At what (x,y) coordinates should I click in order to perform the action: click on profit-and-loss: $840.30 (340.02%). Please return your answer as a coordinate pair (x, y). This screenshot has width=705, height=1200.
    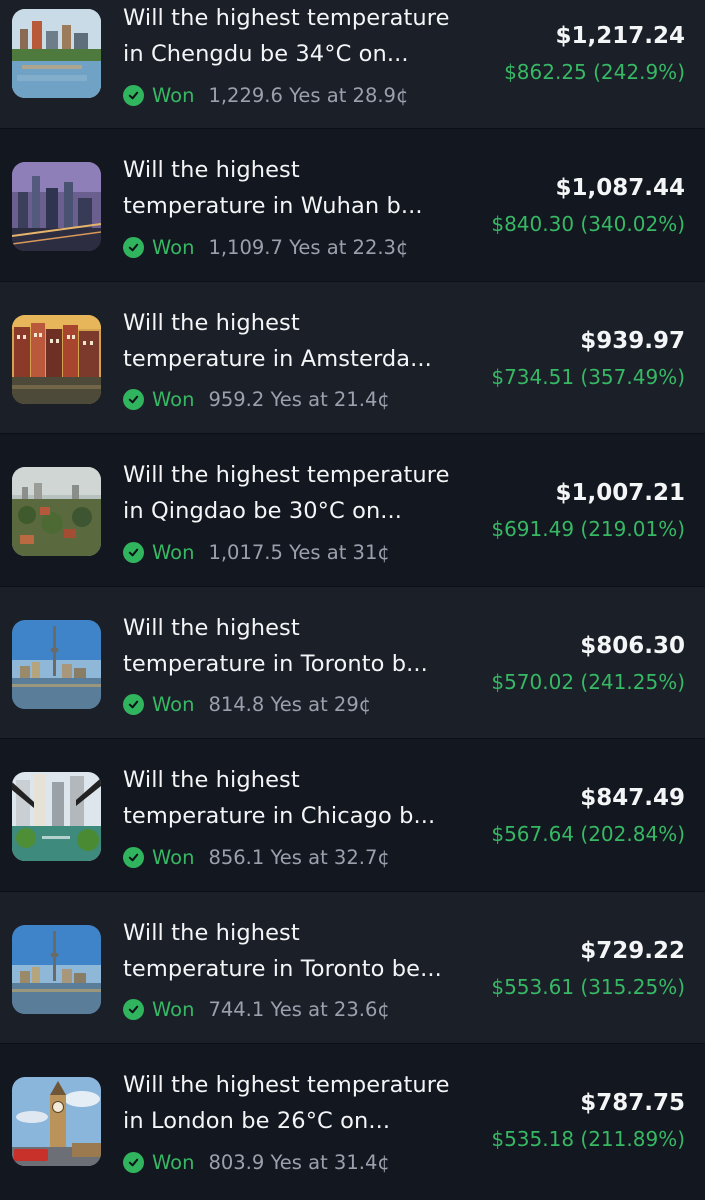
    Looking at the image, I should click on (588, 224).